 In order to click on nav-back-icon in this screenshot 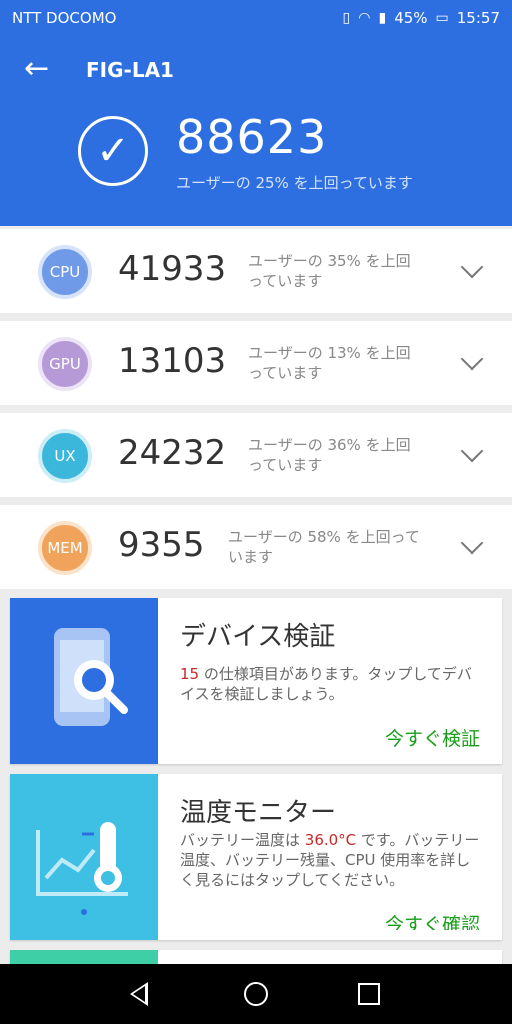, I will do `click(139, 994)`.